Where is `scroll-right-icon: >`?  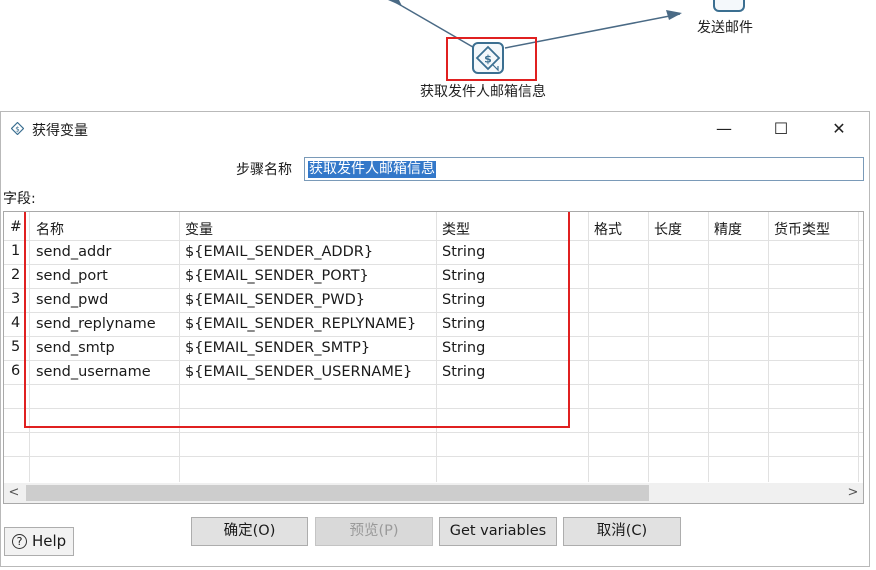
scroll-right-icon: > is located at coordinates (853, 493).